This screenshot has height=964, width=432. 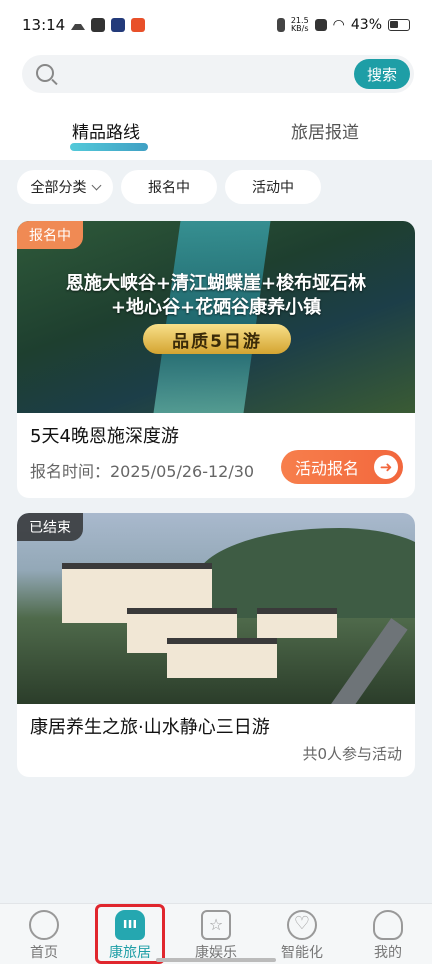 I want to click on registration-date: 报名时间：2025/05/26-12/30, so click(x=142, y=471).